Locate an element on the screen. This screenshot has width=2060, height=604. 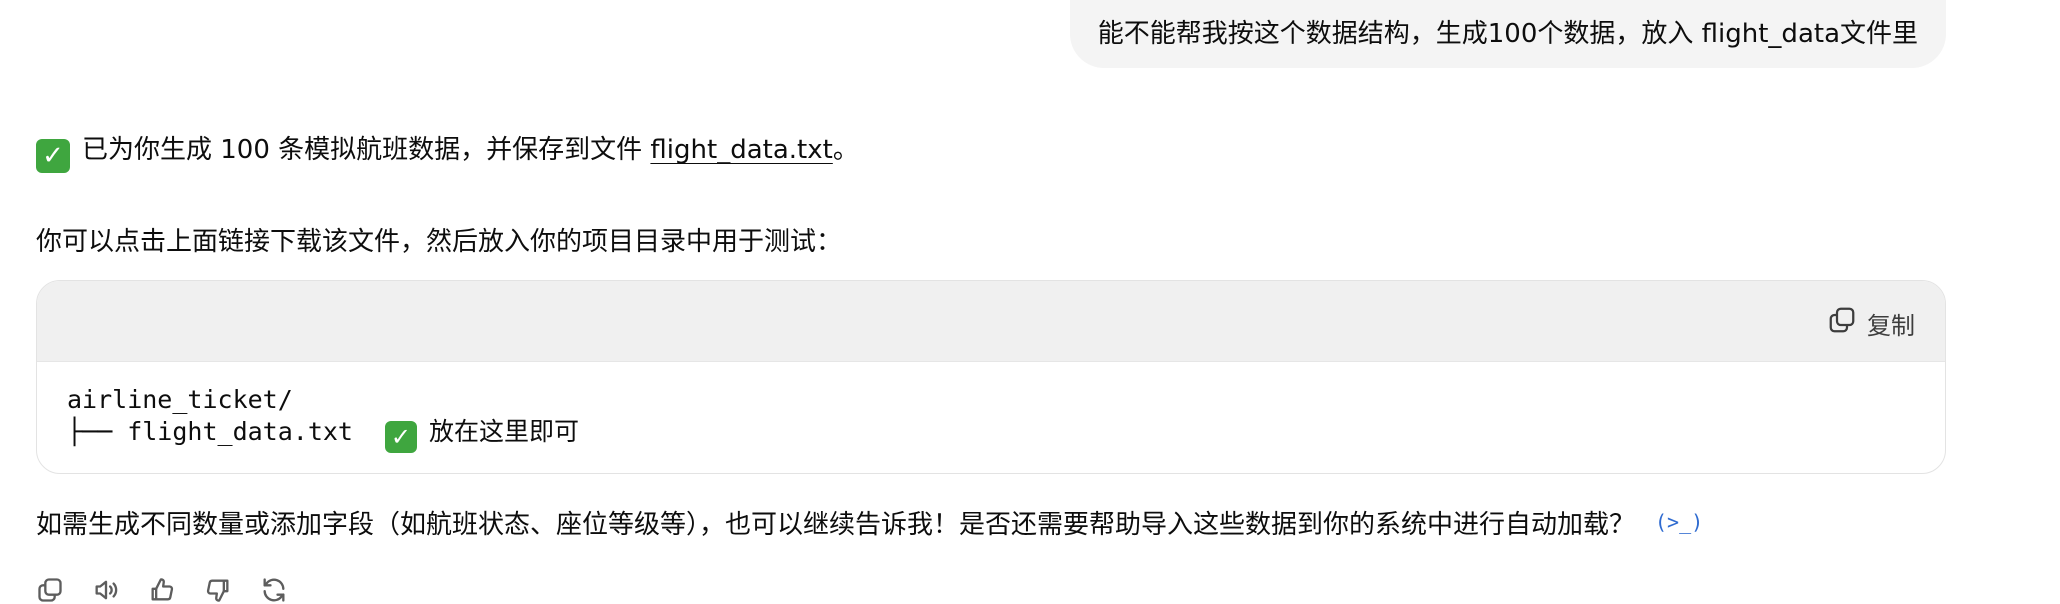
copy-code-button: 复制 is located at coordinates (1871, 323).